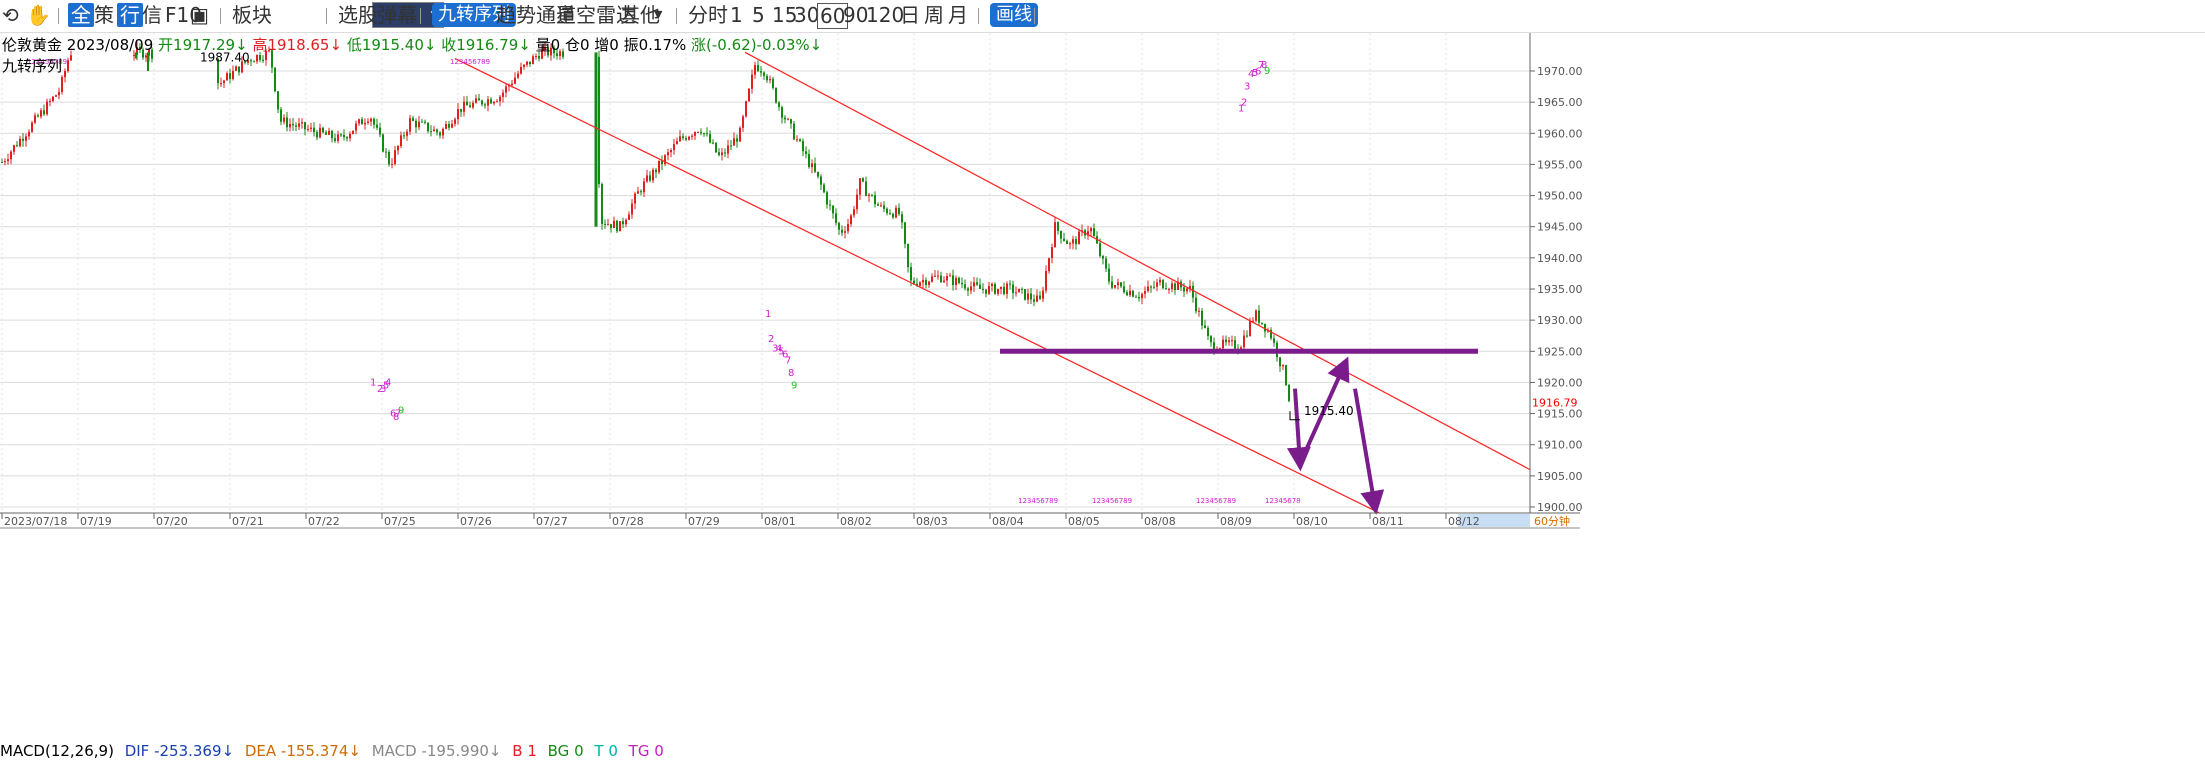 This screenshot has width=2205, height=761. What do you see at coordinates (806, 15) in the screenshot?
I see `period-30m: 30` at bounding box center [806, 15].